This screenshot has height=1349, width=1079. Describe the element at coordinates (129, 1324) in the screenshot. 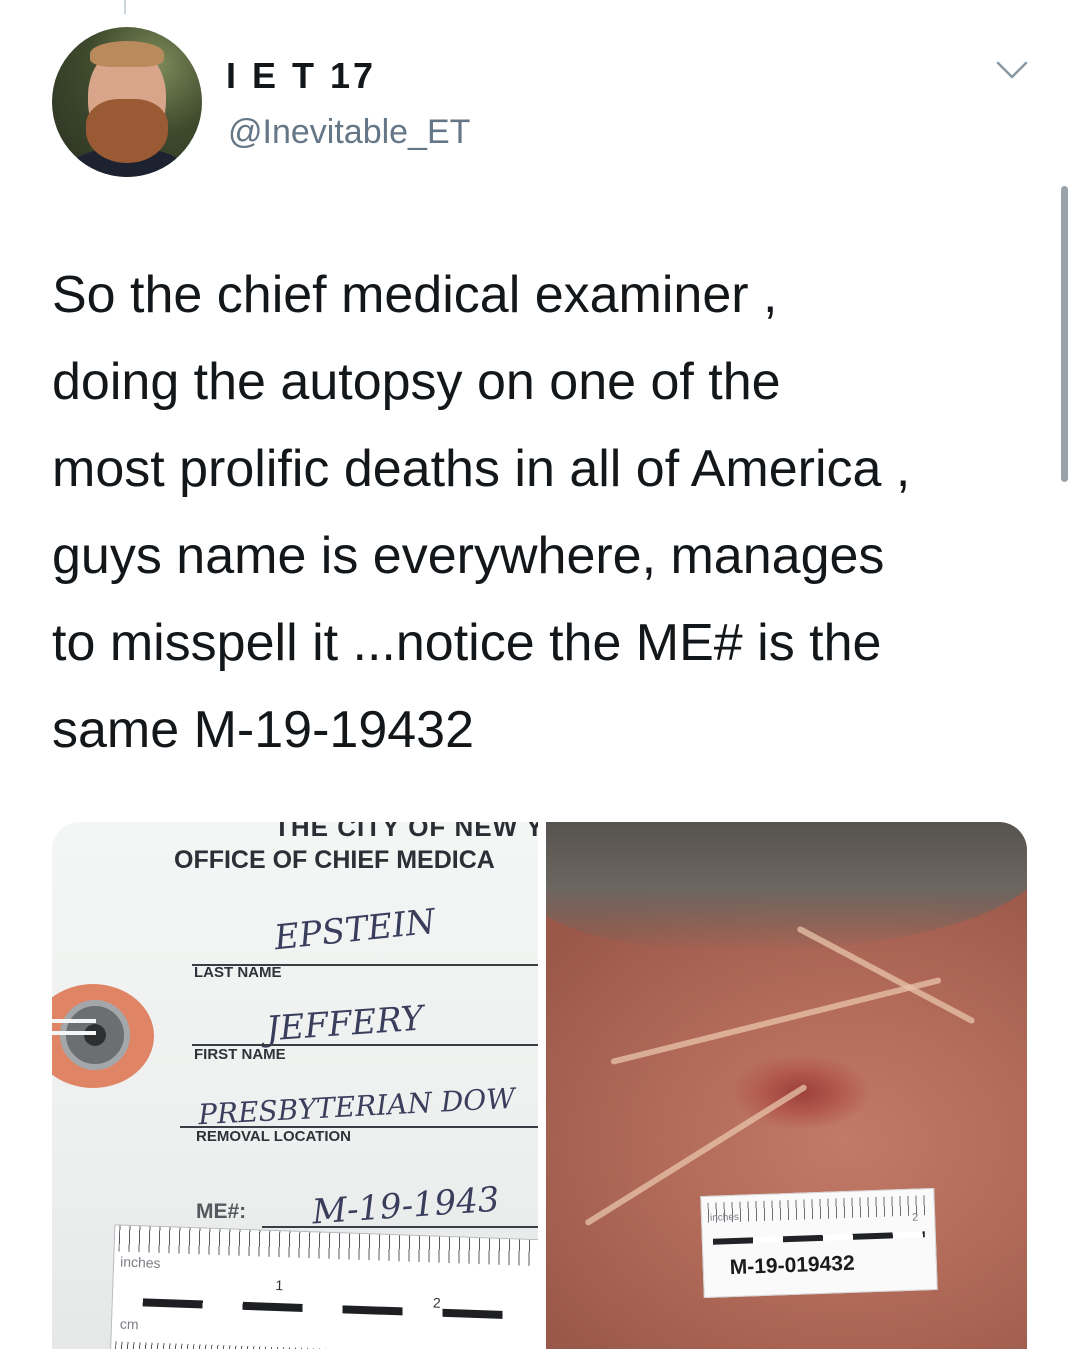

I see `ruler-unit-cm: cm` at that location.